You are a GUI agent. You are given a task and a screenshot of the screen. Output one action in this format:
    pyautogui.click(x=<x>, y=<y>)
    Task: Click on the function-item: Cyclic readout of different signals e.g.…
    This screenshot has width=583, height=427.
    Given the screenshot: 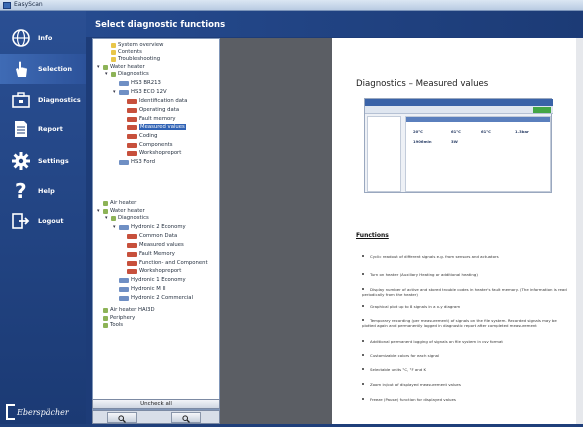 What is the action you would take?
    pyautogui.click(x=464, y=256)
    